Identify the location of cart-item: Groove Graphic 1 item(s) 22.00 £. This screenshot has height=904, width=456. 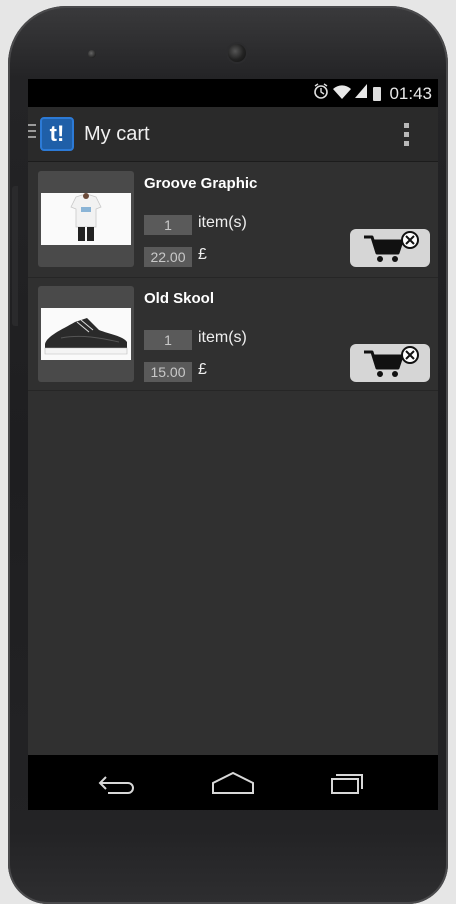
(233, 222).